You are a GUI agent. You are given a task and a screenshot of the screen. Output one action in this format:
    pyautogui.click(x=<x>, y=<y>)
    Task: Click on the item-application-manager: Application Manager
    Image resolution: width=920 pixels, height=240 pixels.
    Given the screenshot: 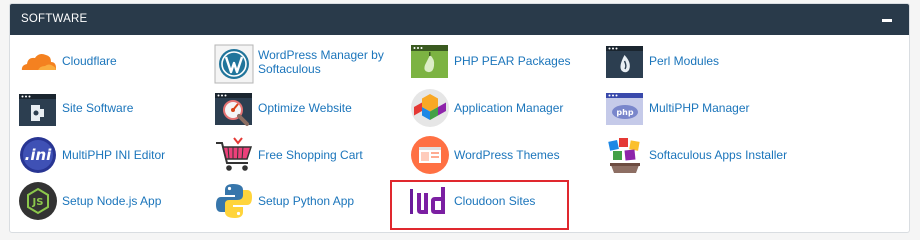 What is the action you would take?
    pyautogui.click(x=500, y=108)
    